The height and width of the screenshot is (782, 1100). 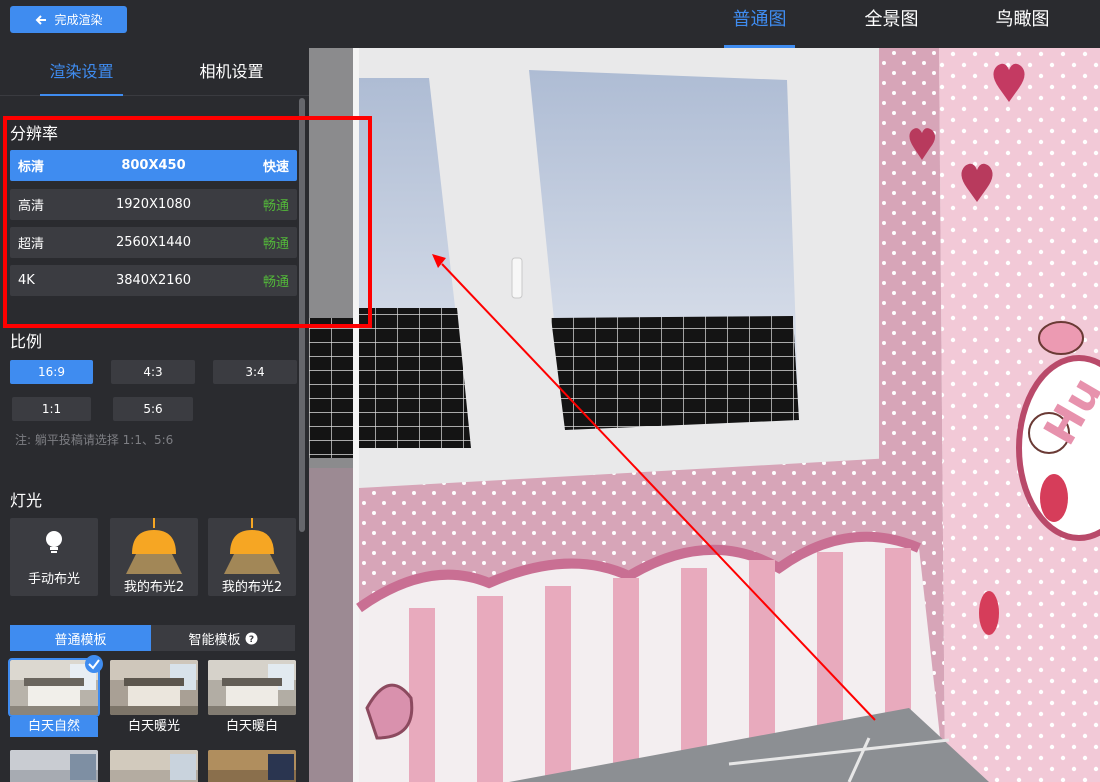 What do you see at coordinates (34, 133) in the screenshot?
I see `resolution-title: 分辨率` at bounding box center [34, 133].